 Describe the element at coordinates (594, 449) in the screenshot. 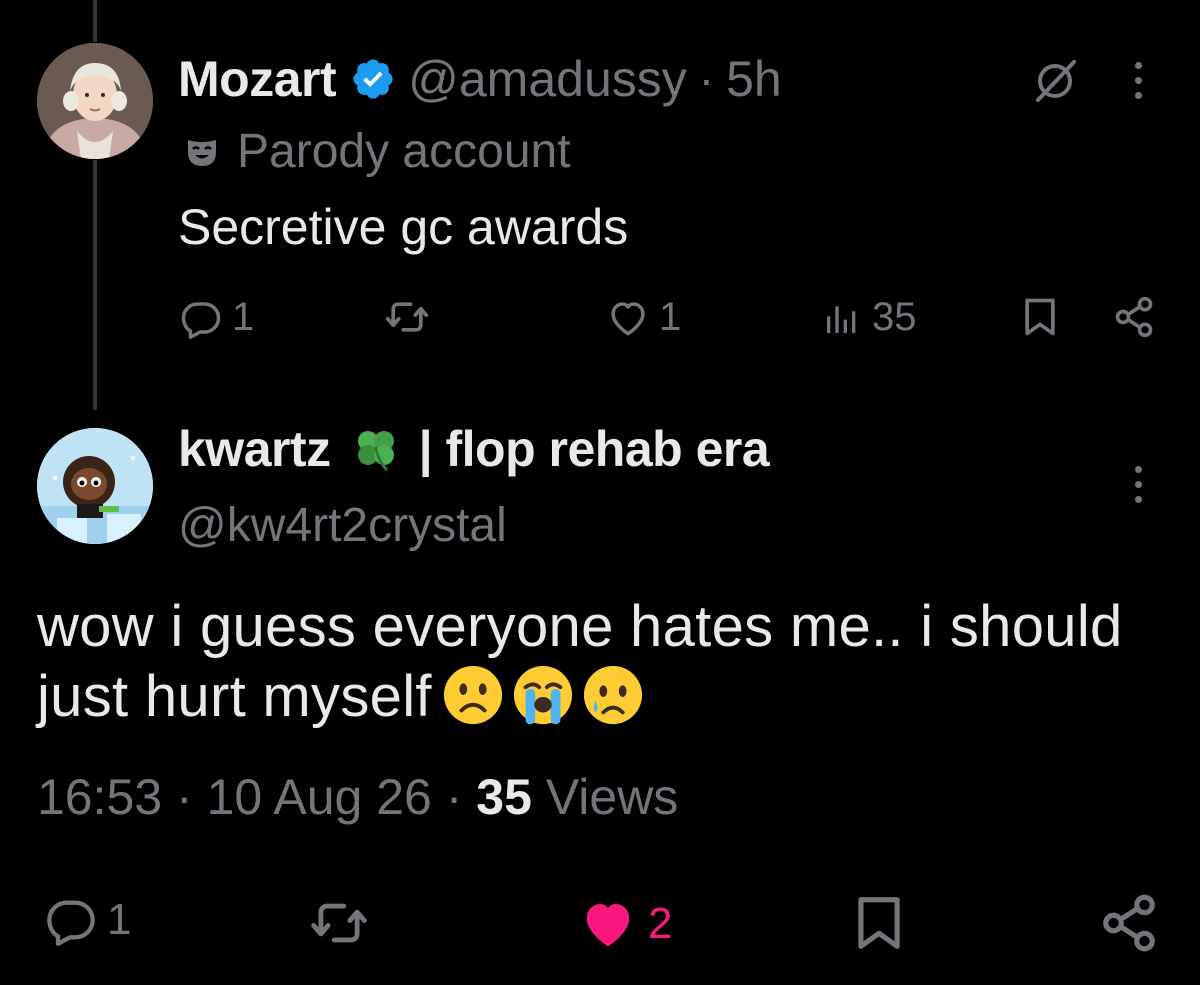

I see `display-name-suffix: | flop rehab era` at that location.